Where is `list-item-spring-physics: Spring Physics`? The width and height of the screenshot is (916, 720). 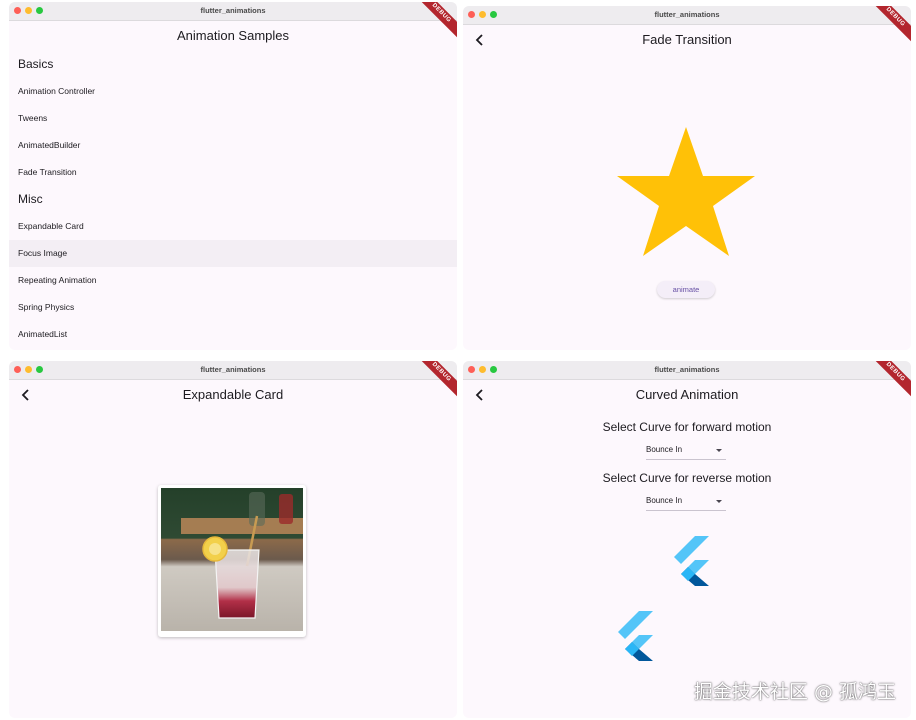 list-item-spring-physics: Spring Physics is located at coordinates (233, 307).